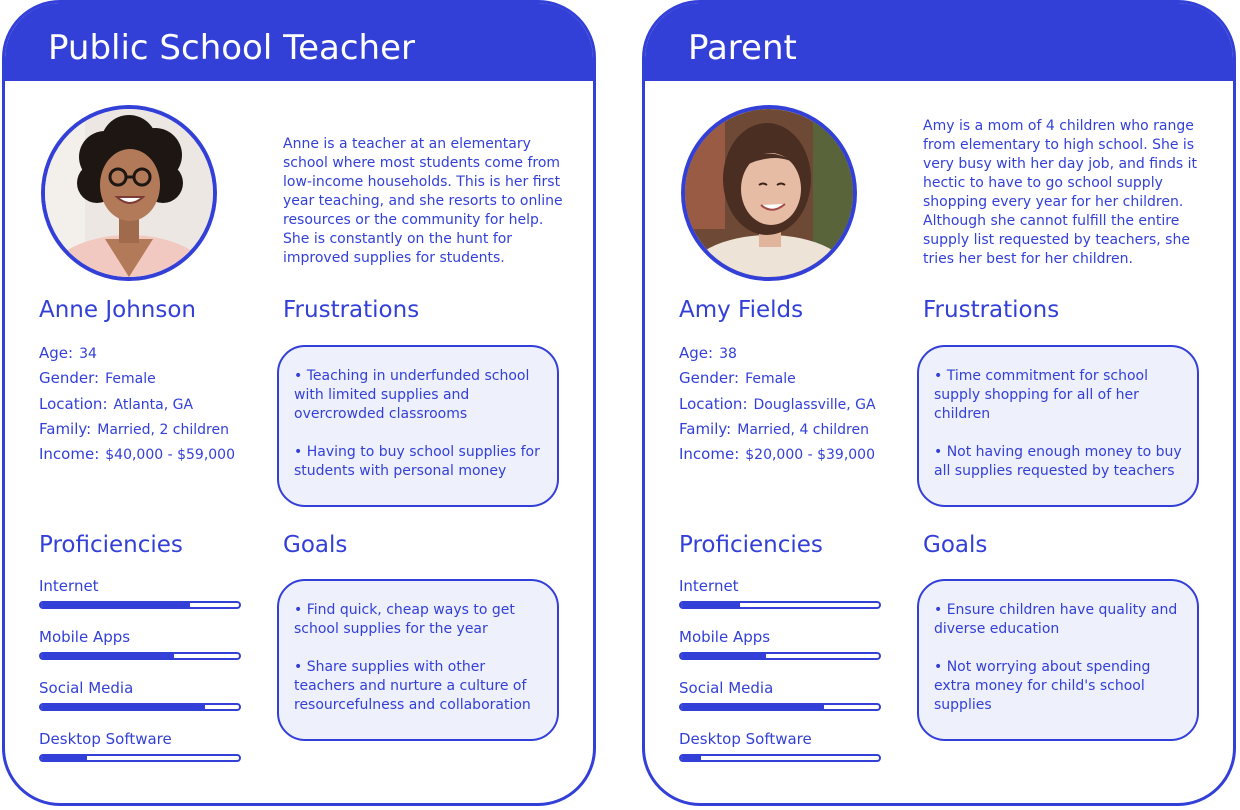 The height and width of the screenshot is (810, 1240). I want to click on fact-income: Income: $40,000 - $59,000, so click(137, 457).